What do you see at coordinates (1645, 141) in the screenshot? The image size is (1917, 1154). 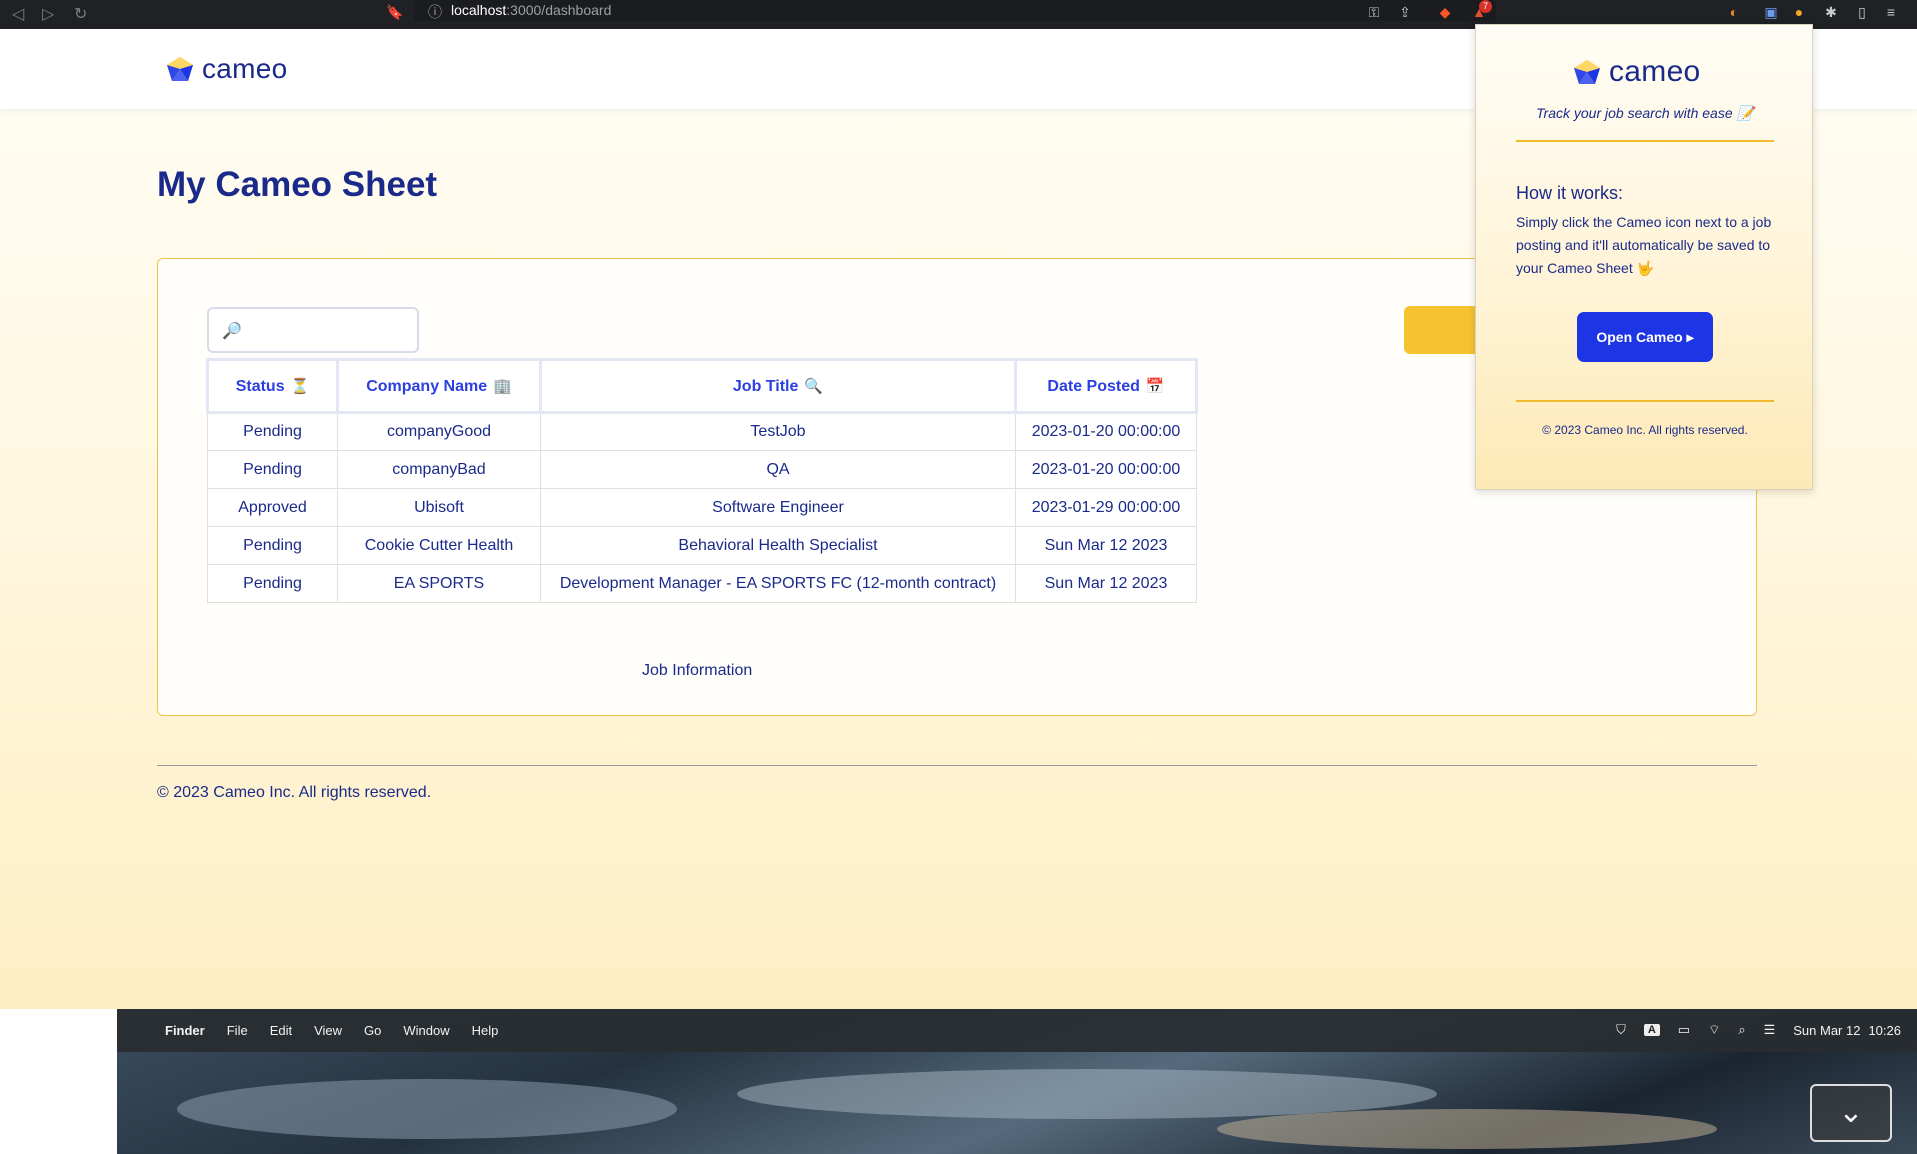 I see `popup-divider-top` at bounding box center [1645, 141].